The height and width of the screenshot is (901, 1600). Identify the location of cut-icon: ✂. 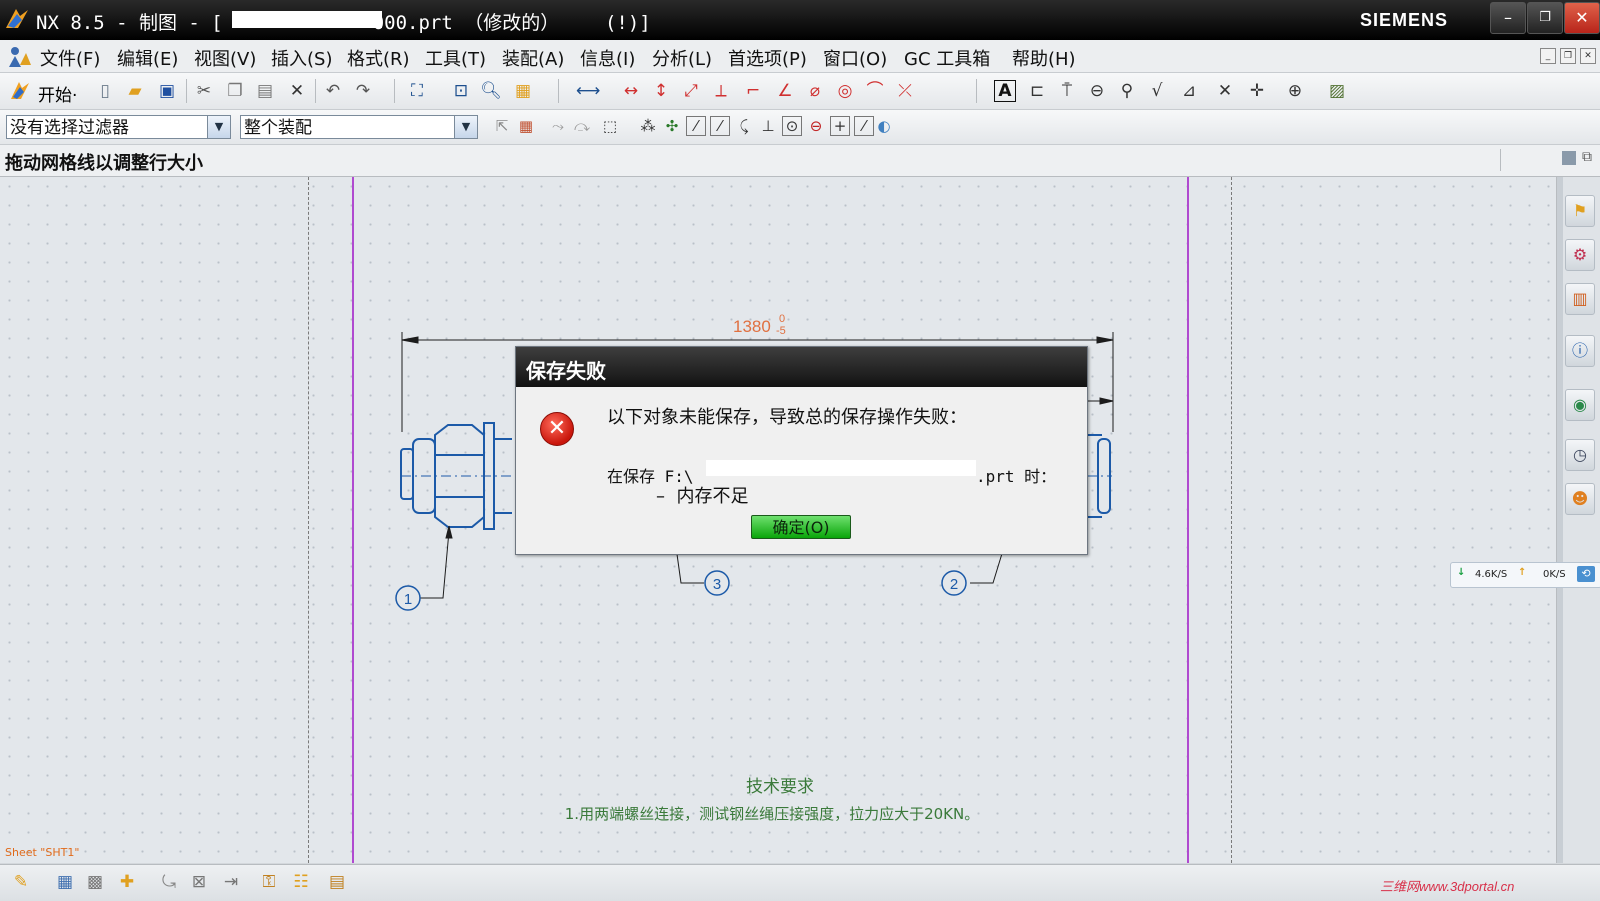
(204, 91).